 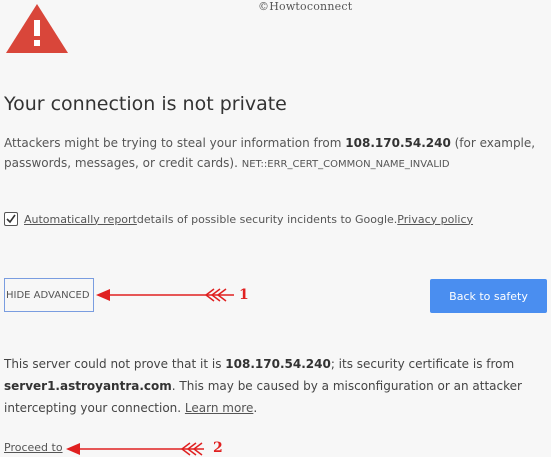 I want to click on host-name: 108.170.54.240, so click(x=398, y=143).